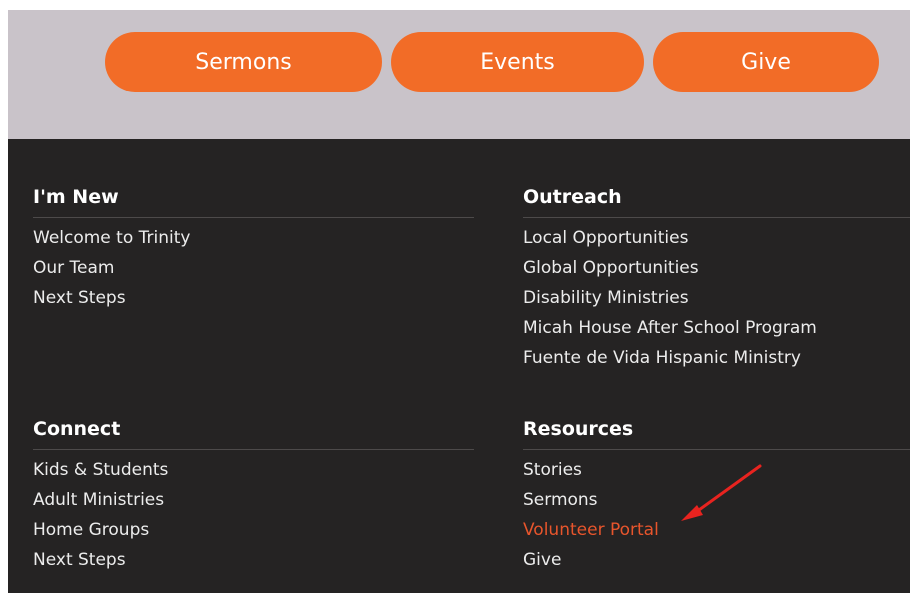  What do you see at coordinates (253, 530) in the screenshot?
I see `footer-link-home-groups: Home Groups` at bounding box center [253, 530].